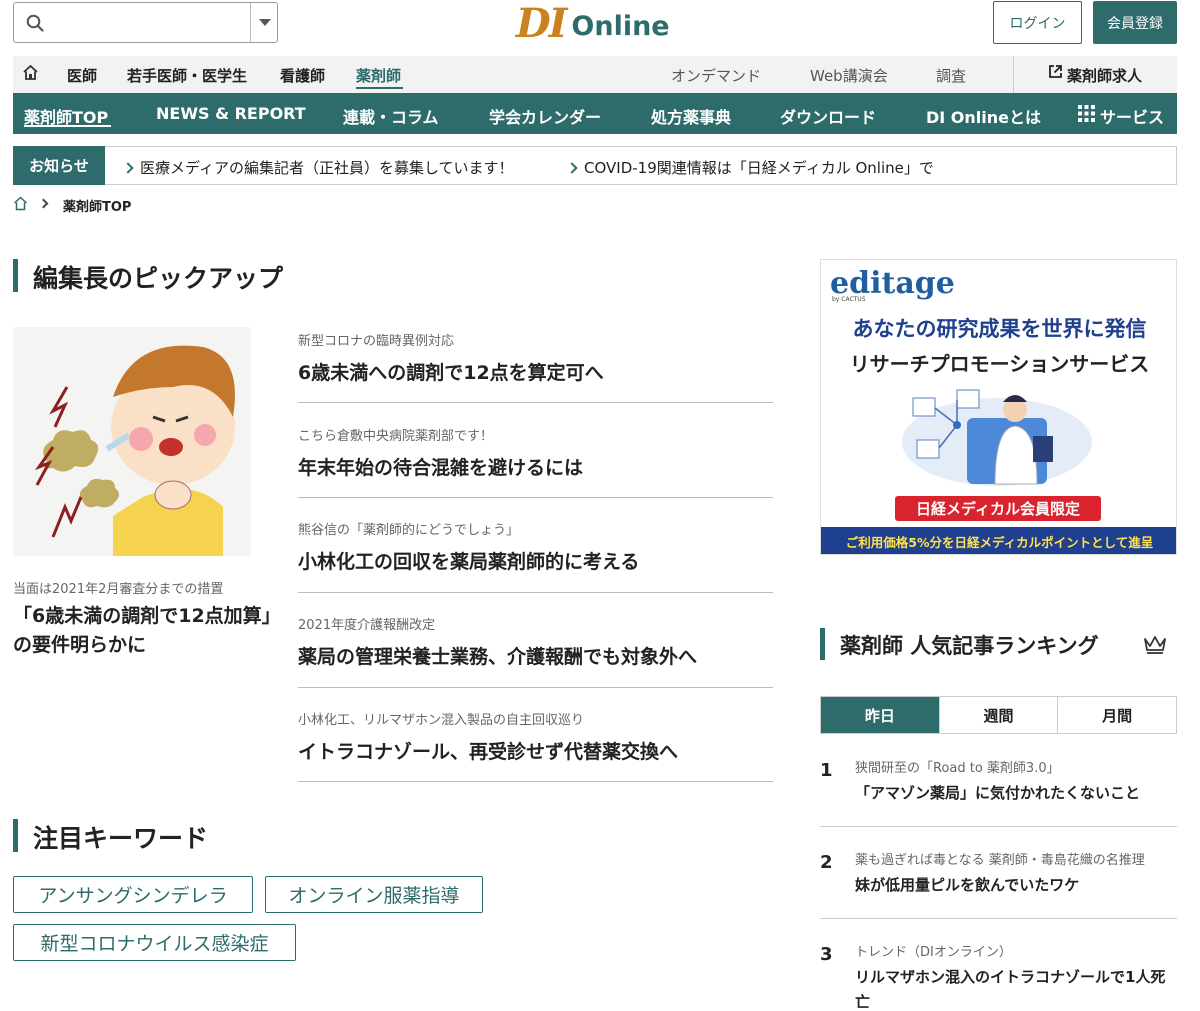  I want to click on tab-columns: 連載・コラム, so click(391, 116).